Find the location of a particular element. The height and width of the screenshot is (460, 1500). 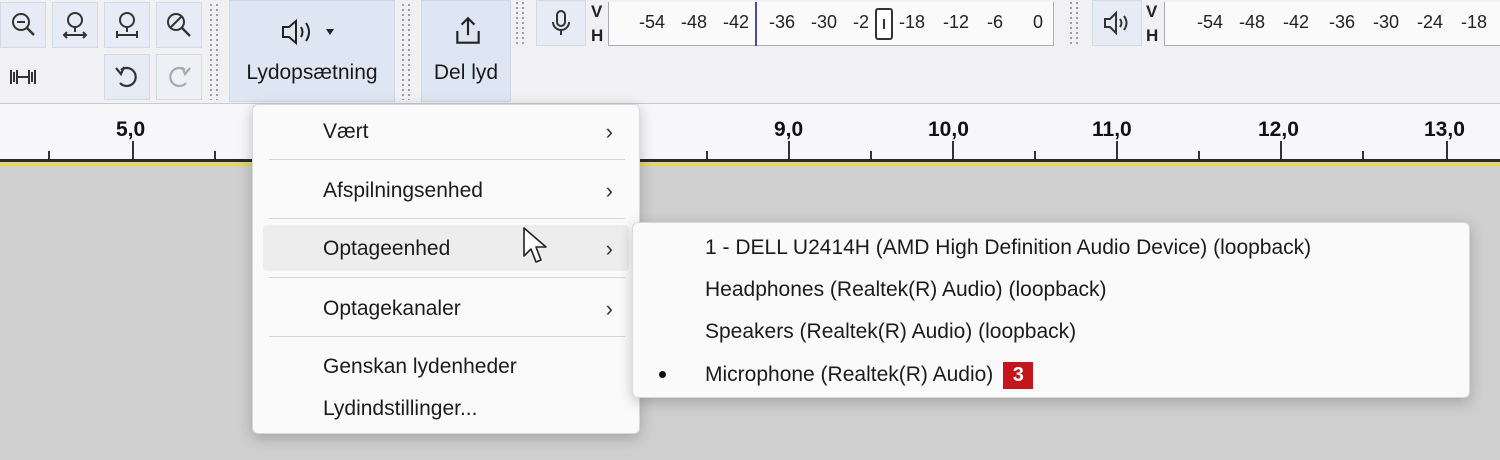

device-item-headphones-loopback: Headphones (Realtek(R) Audio) (loopback) is located at coordinates (906, 290).